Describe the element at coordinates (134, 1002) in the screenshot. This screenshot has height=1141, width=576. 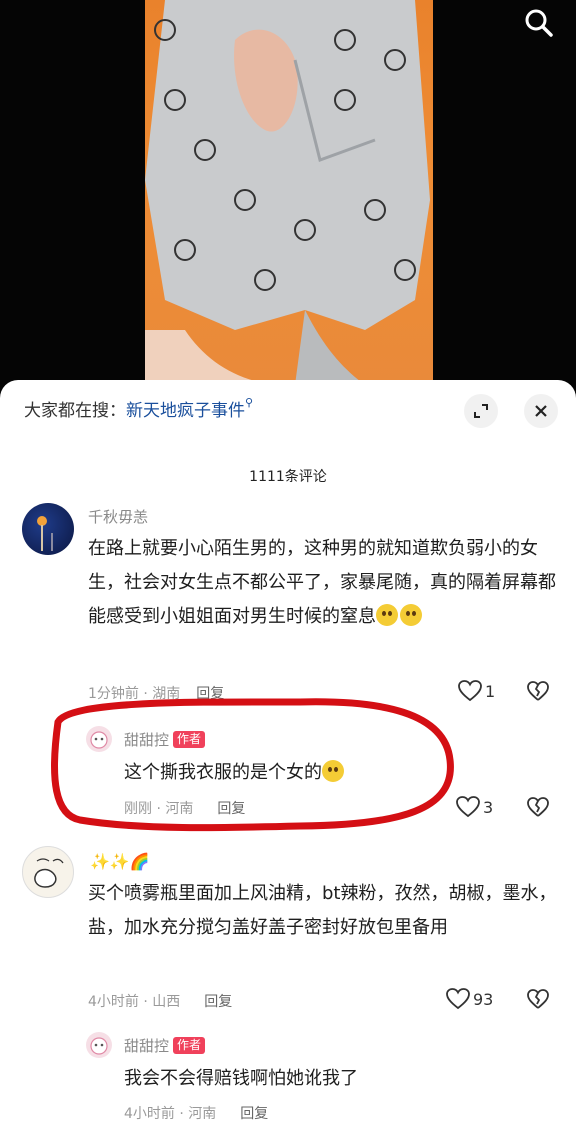
I see `comment-time-location: 4小时前 · 山西` at that location.